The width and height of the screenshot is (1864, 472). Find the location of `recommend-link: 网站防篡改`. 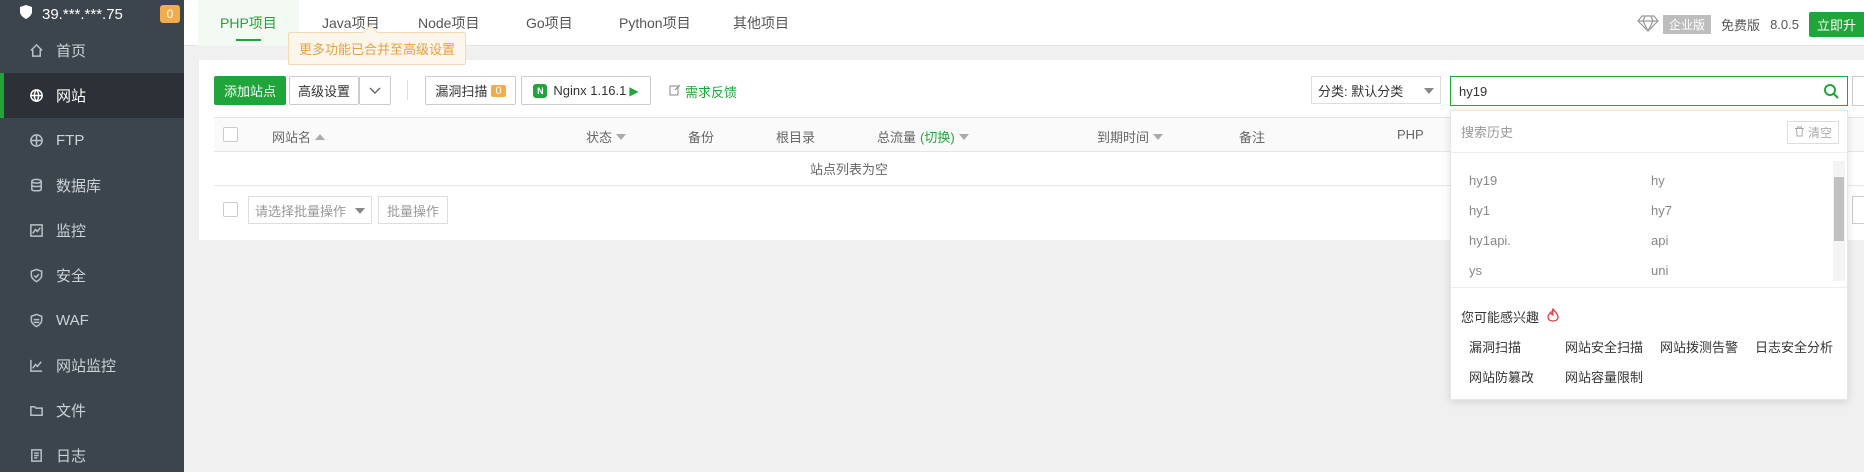

recommend-link: 网站防篡改 is located at coordinates (1501, 376).